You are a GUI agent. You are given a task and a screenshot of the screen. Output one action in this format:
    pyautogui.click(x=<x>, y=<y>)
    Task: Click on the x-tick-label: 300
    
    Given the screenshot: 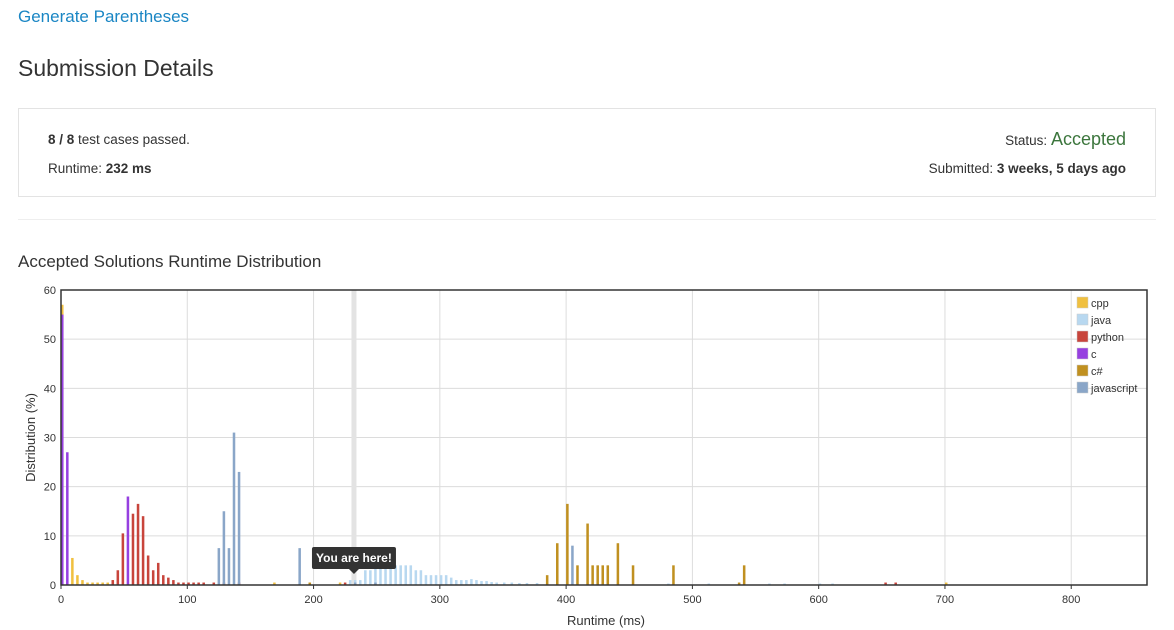 What is the action you would take?
    pyautogui.click(x=440, y=600)
    